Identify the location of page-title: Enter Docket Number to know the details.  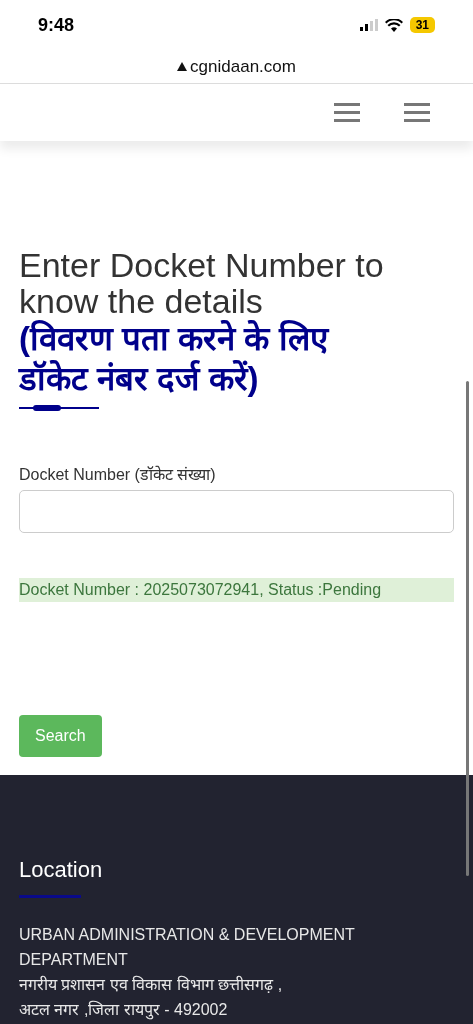
(202, 283).